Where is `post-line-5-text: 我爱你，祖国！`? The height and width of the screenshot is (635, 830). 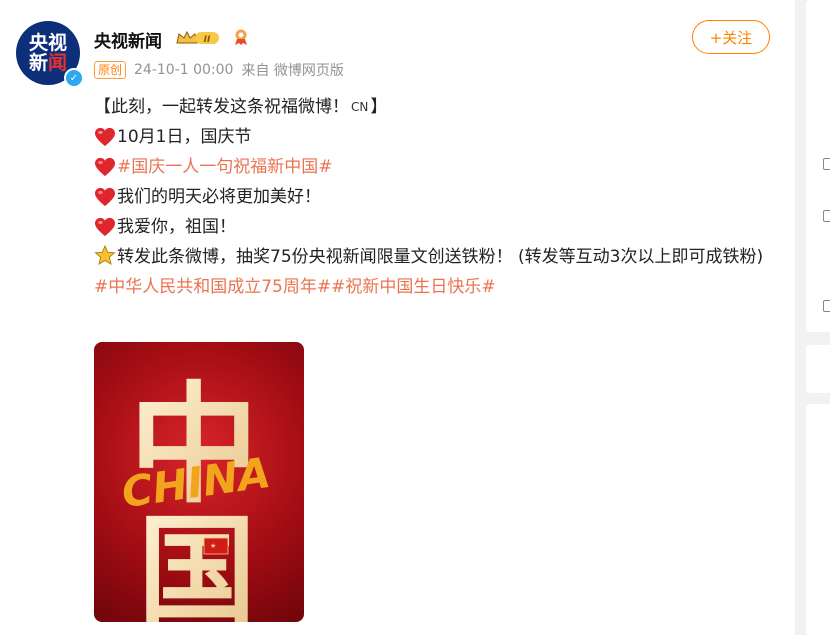
post-line-5-text: 我爱你，祖国！ is located at coordinates (176, 227).